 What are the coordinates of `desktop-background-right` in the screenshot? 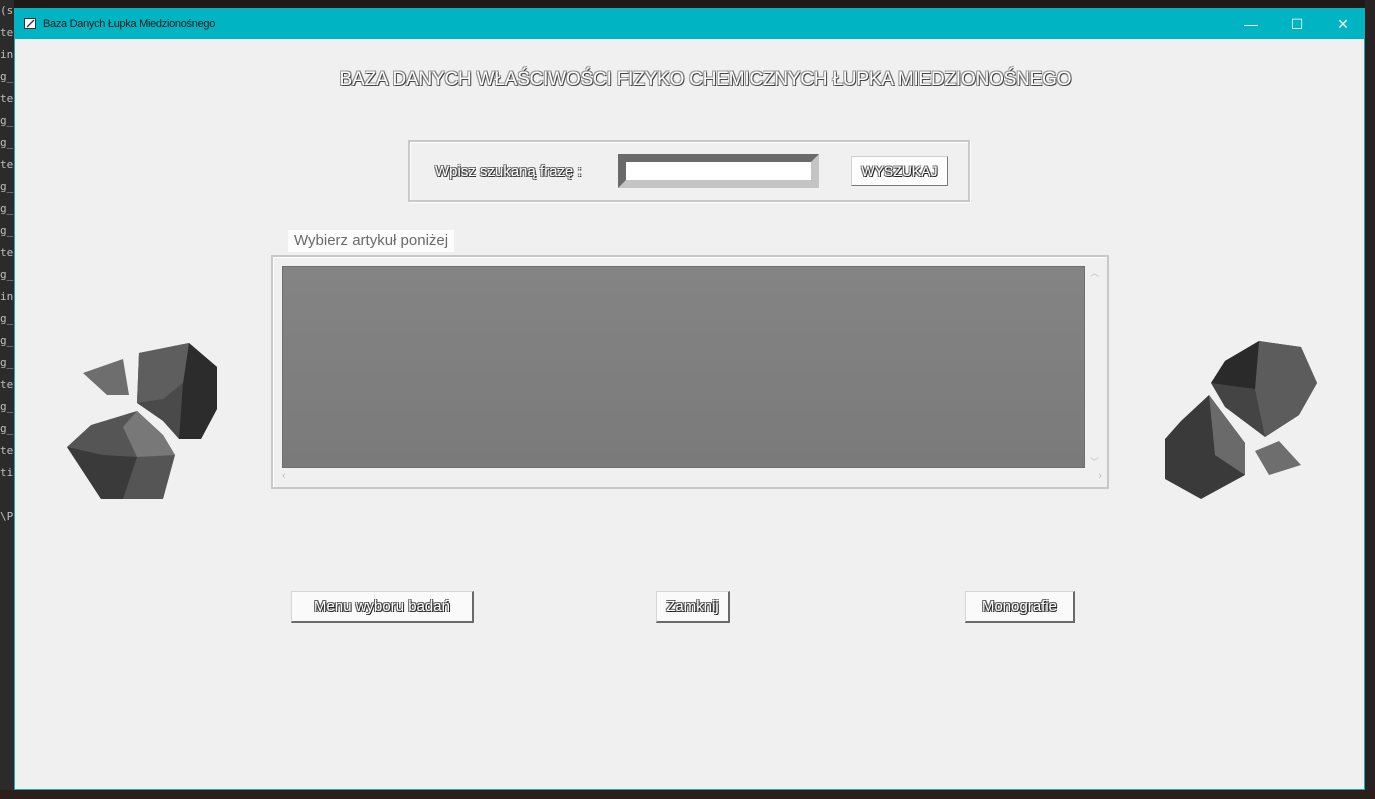 It's located at (1370, 399).